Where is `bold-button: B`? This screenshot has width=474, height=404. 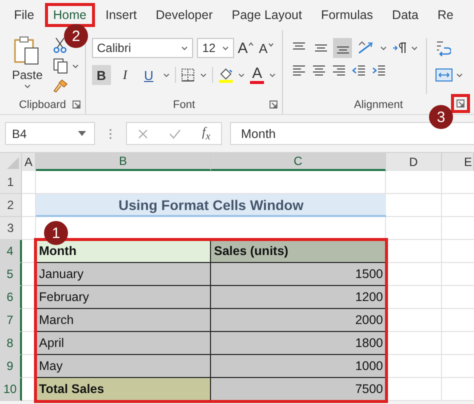 bold-button: B is located at coordinates (101, 75).